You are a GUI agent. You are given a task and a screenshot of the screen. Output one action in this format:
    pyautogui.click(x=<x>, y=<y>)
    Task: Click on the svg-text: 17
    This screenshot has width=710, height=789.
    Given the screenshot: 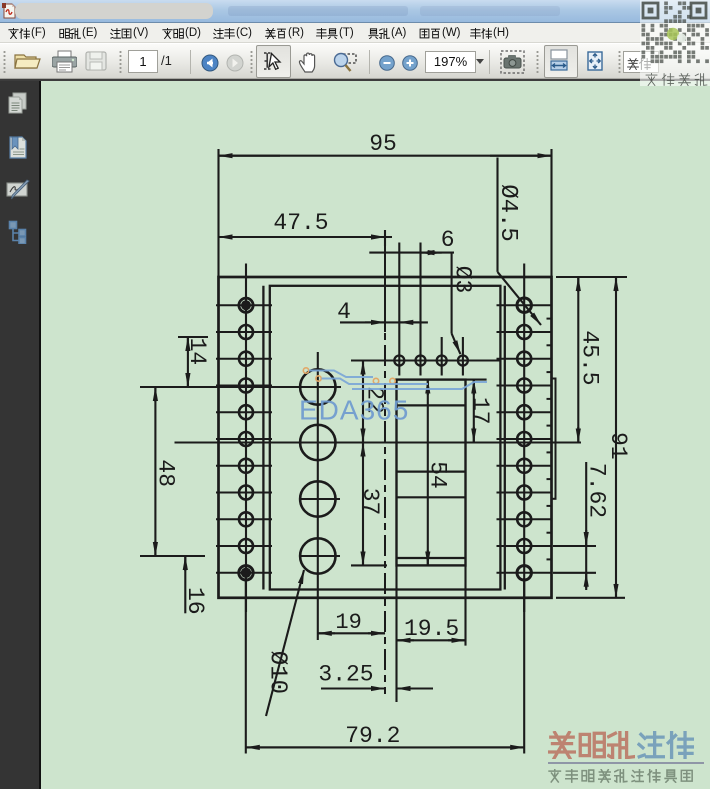 What is the action you would take?
    pyautogui.click(x=480, y=411)
    